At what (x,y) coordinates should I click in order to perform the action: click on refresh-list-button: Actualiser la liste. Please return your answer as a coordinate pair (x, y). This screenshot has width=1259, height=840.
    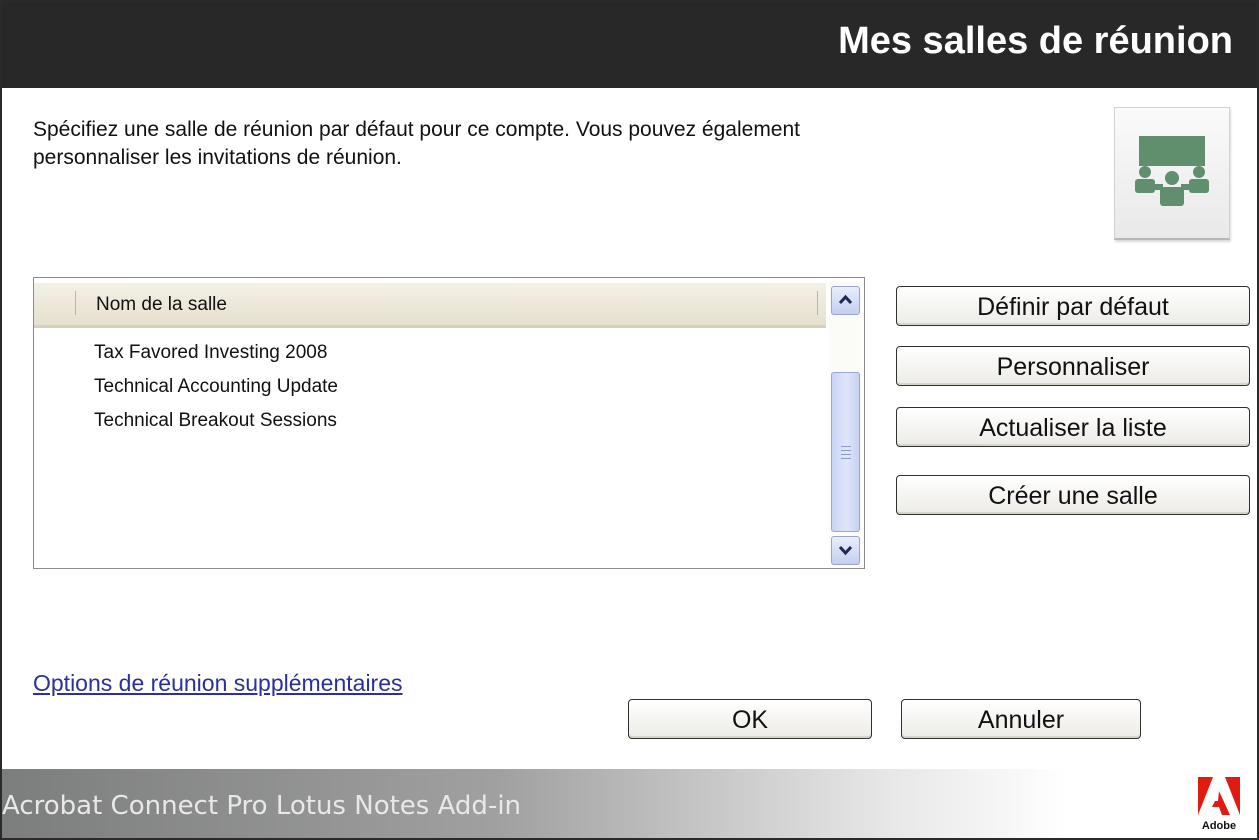
    Looking at the image, I should click on (1073, 427).